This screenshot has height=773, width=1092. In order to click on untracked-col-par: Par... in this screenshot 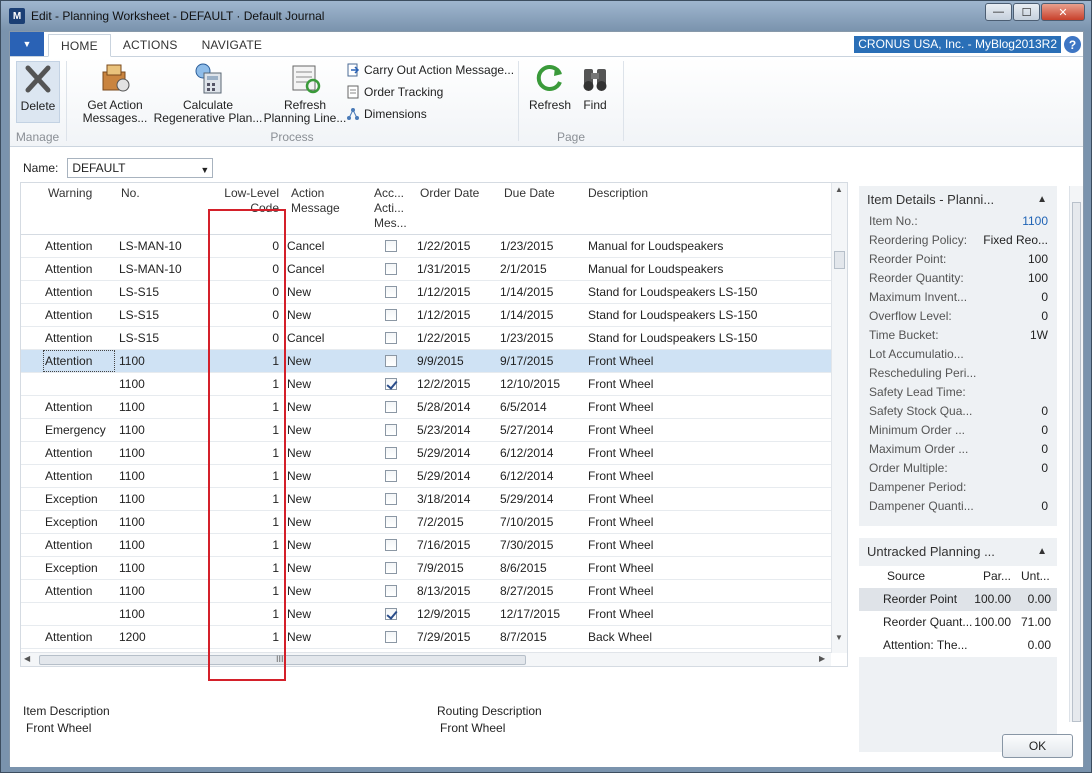, I will do `click(997, 576)`.